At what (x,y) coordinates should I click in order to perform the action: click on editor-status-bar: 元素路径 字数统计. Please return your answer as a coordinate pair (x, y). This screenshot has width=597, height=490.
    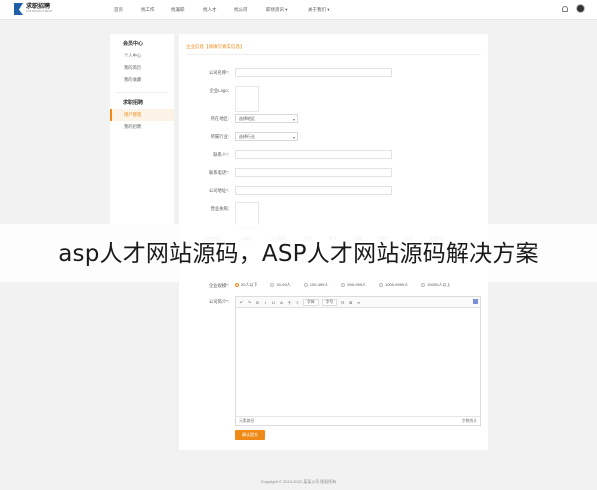
    Looking at the image, I should click on (358, 420).